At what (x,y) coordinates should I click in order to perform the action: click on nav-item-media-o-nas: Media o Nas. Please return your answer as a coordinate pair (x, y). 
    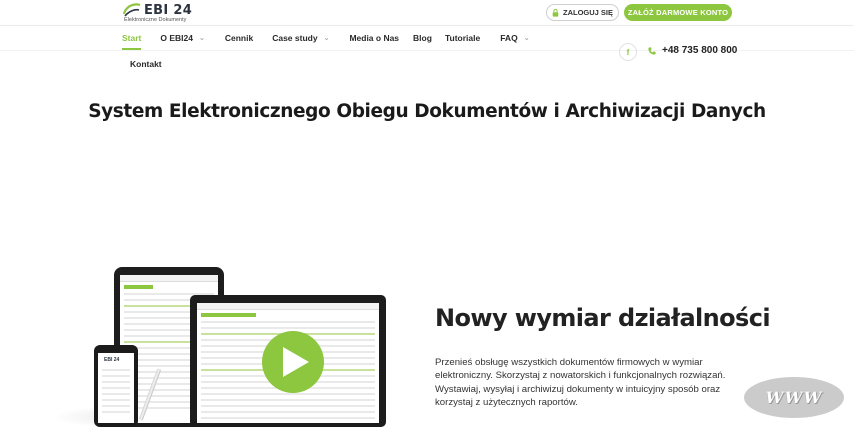
    Looking at the image, I should click on (374, 38).